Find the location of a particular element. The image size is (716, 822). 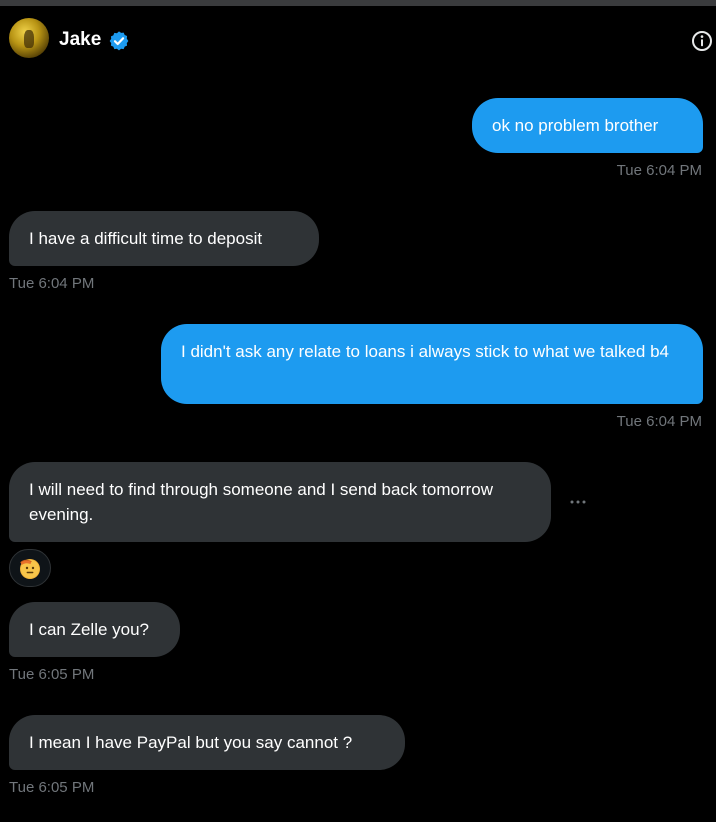

received-message-bubble: I have a difficult time to deposit is located at coordinates (164, 238).